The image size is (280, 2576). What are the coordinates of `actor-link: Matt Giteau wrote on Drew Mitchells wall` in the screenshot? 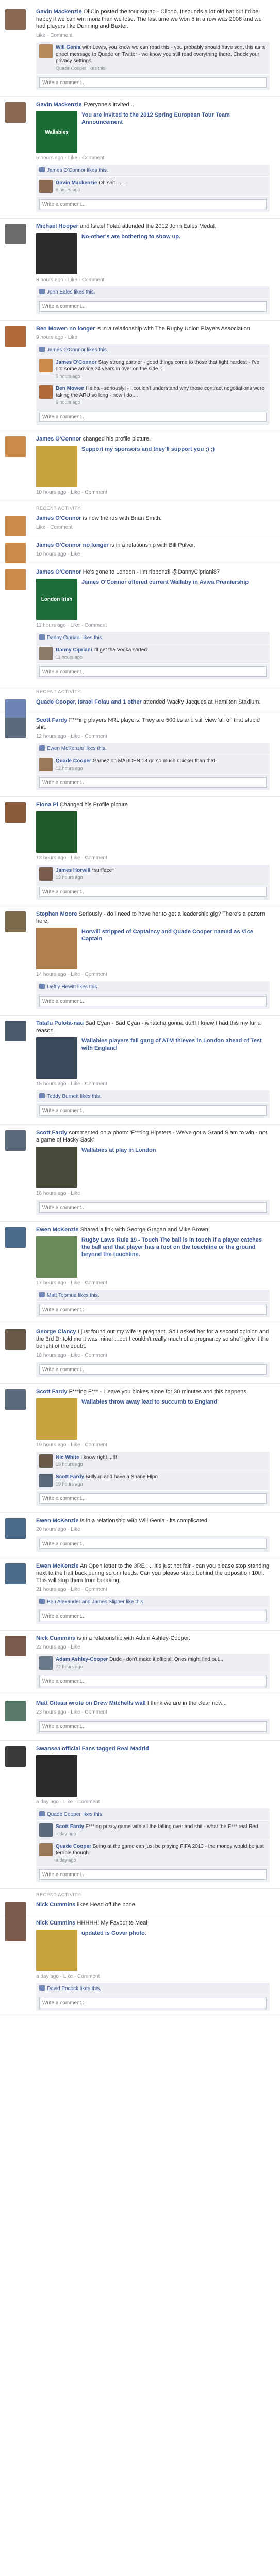 It's located at (91, 1703).